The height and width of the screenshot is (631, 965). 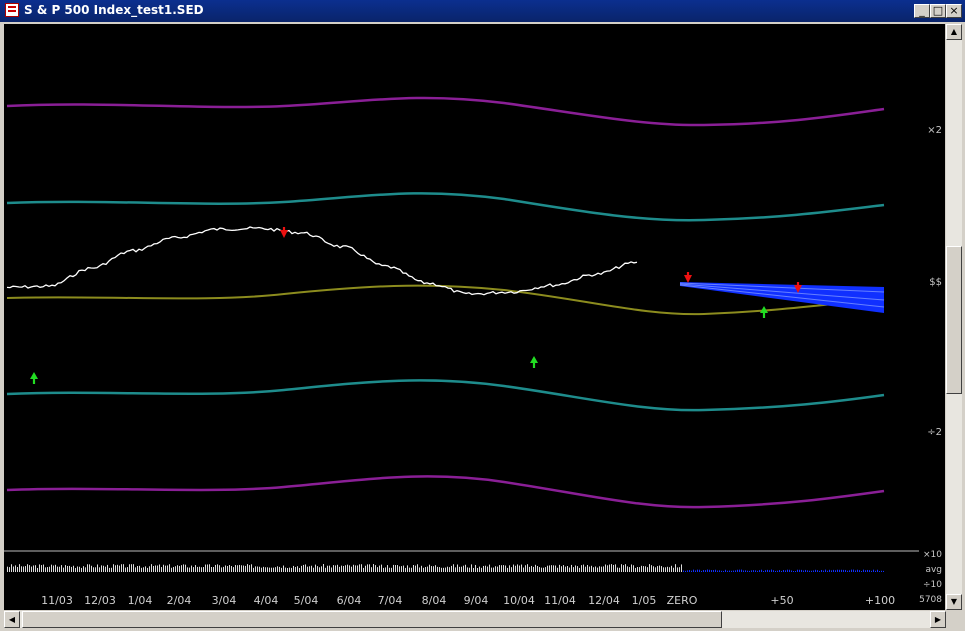 What do you see at coordinates (954, 32) in the screenshot?
I see `scroll-up-icon: ▲` at bounding box center [954, 32].